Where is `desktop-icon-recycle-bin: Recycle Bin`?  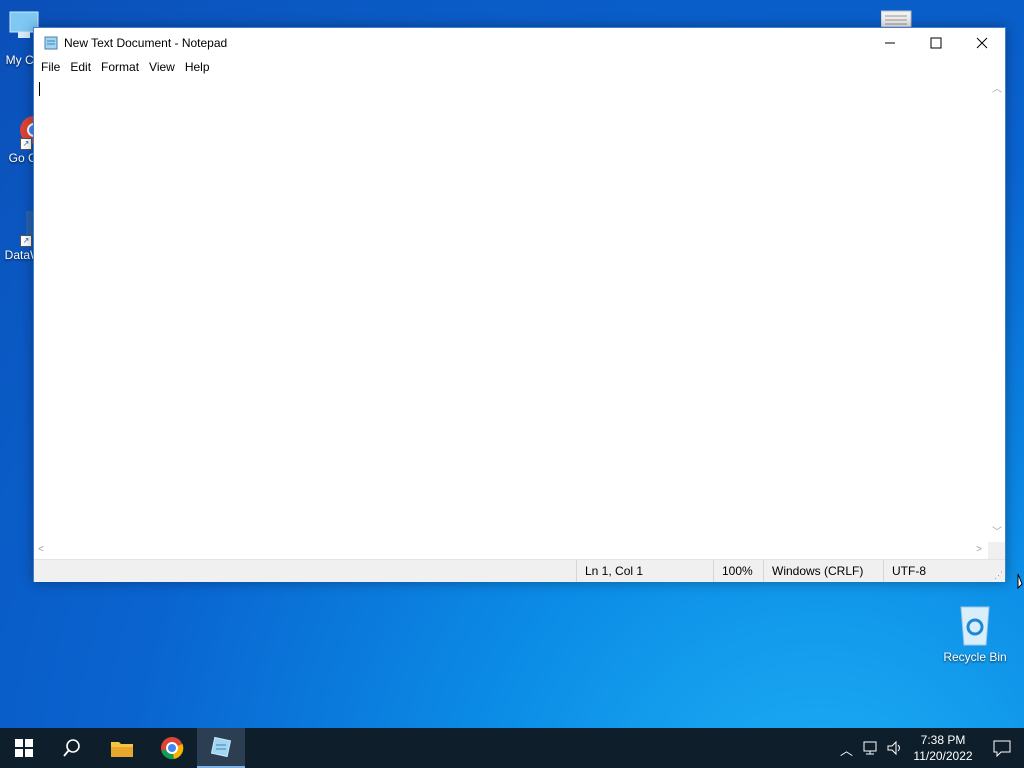
desktop-icon-recycle-bin: Recycle Bin is located at coordinates (975, 634).